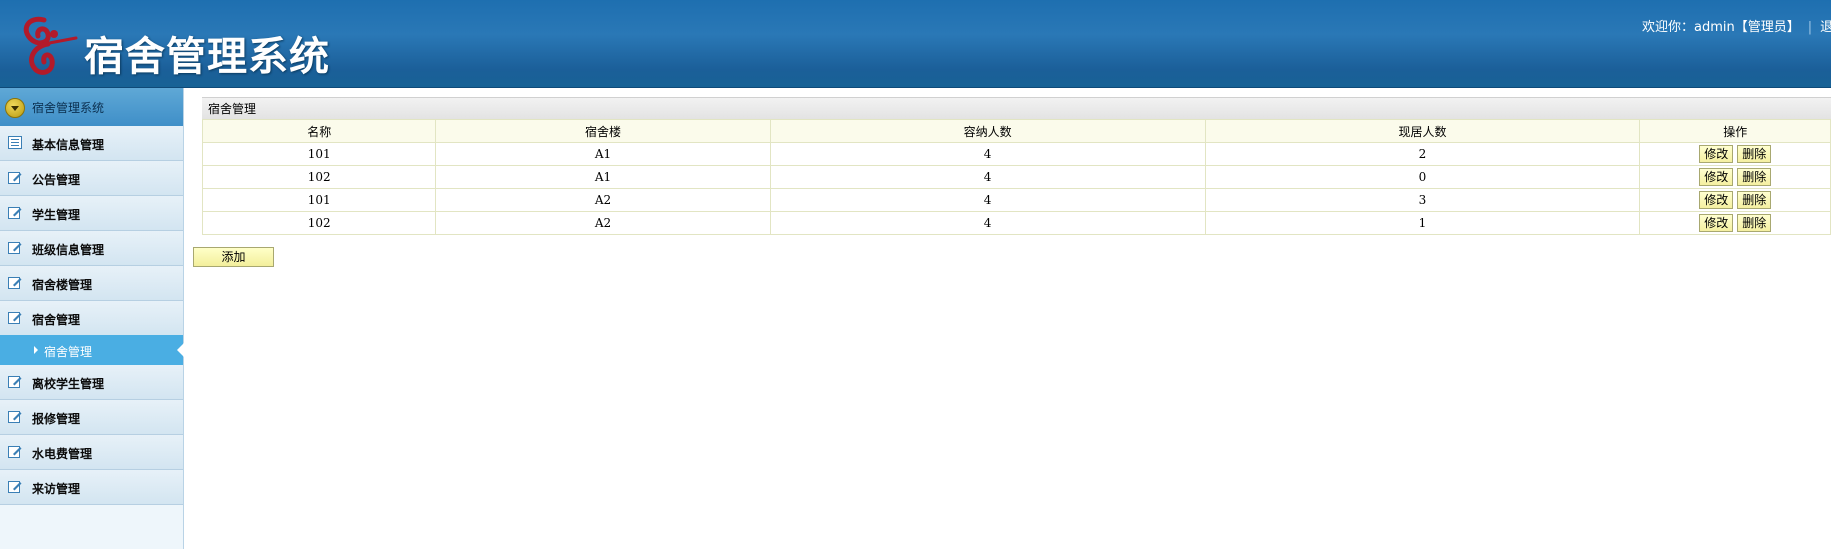 The image size is (1831, 549). Describe the element at coordinates (1825, 27) in the screenshot. I see `logout-link: 退` at that location.